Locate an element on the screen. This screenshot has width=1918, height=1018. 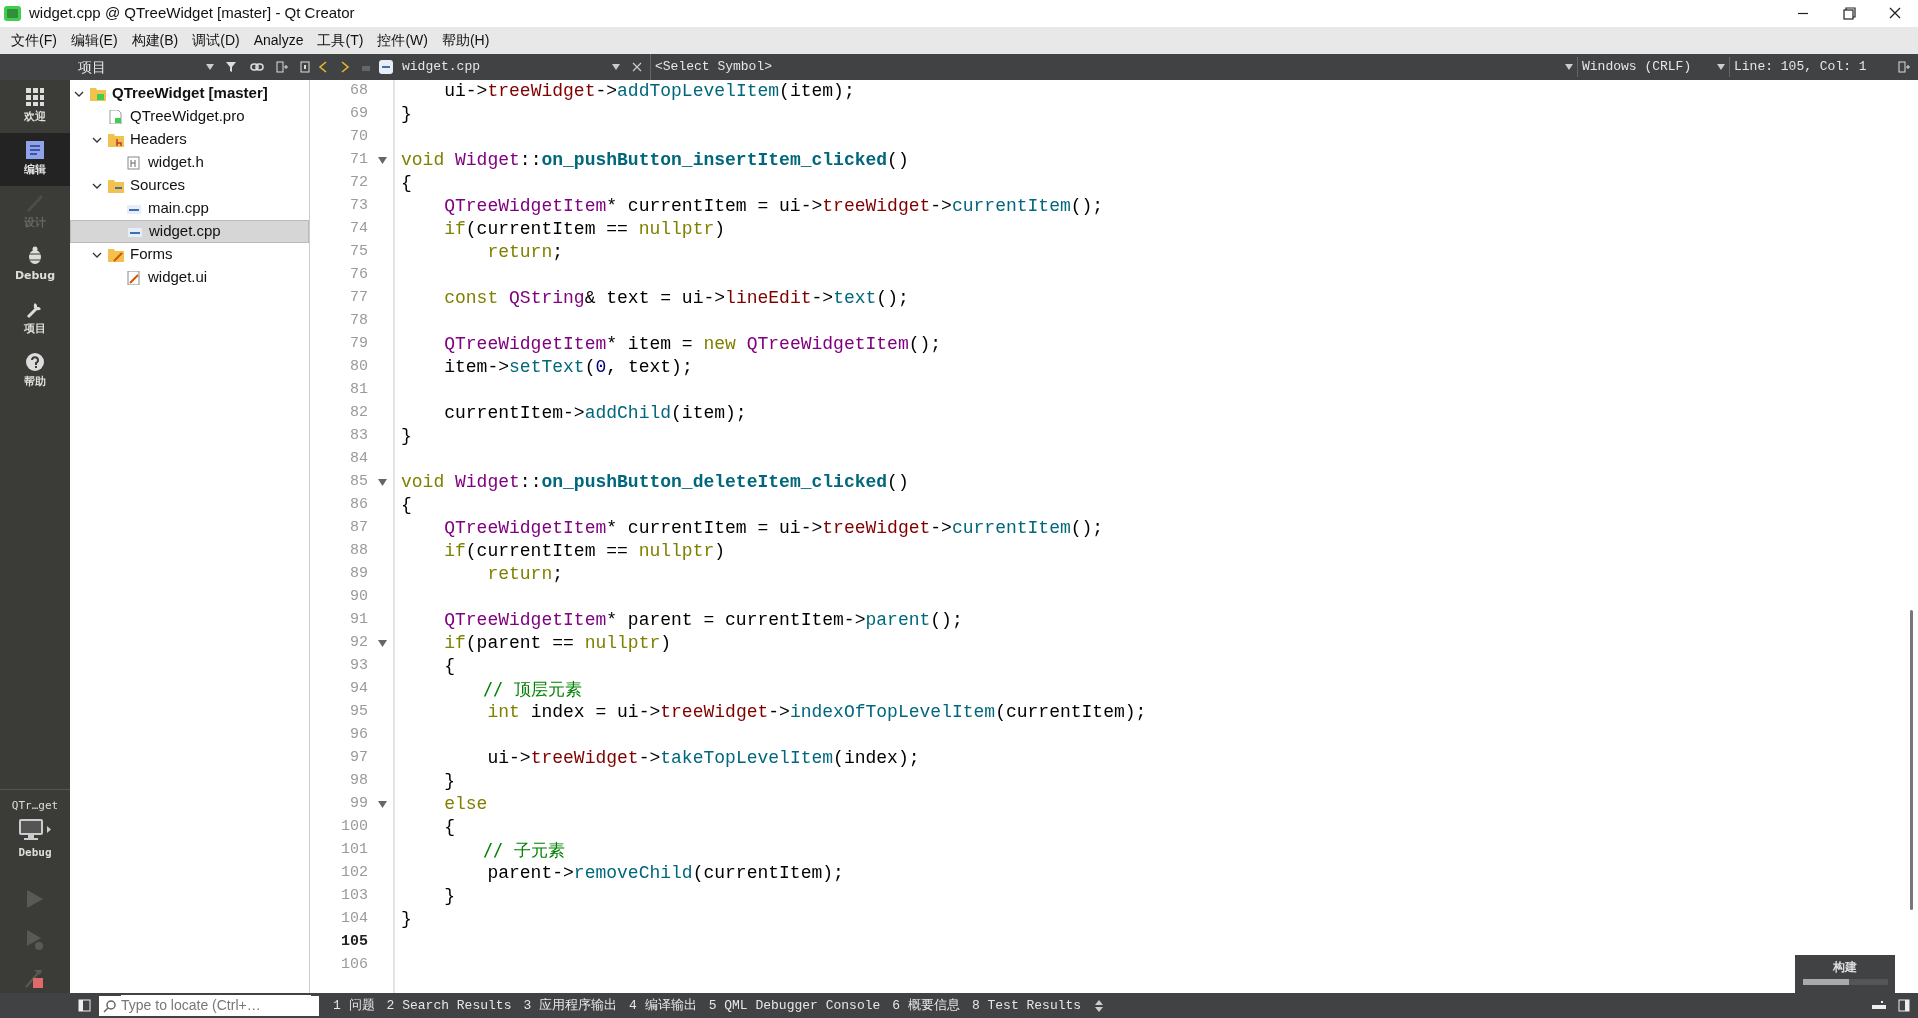
tree-item: Forms is located at coordinates (189, 254).